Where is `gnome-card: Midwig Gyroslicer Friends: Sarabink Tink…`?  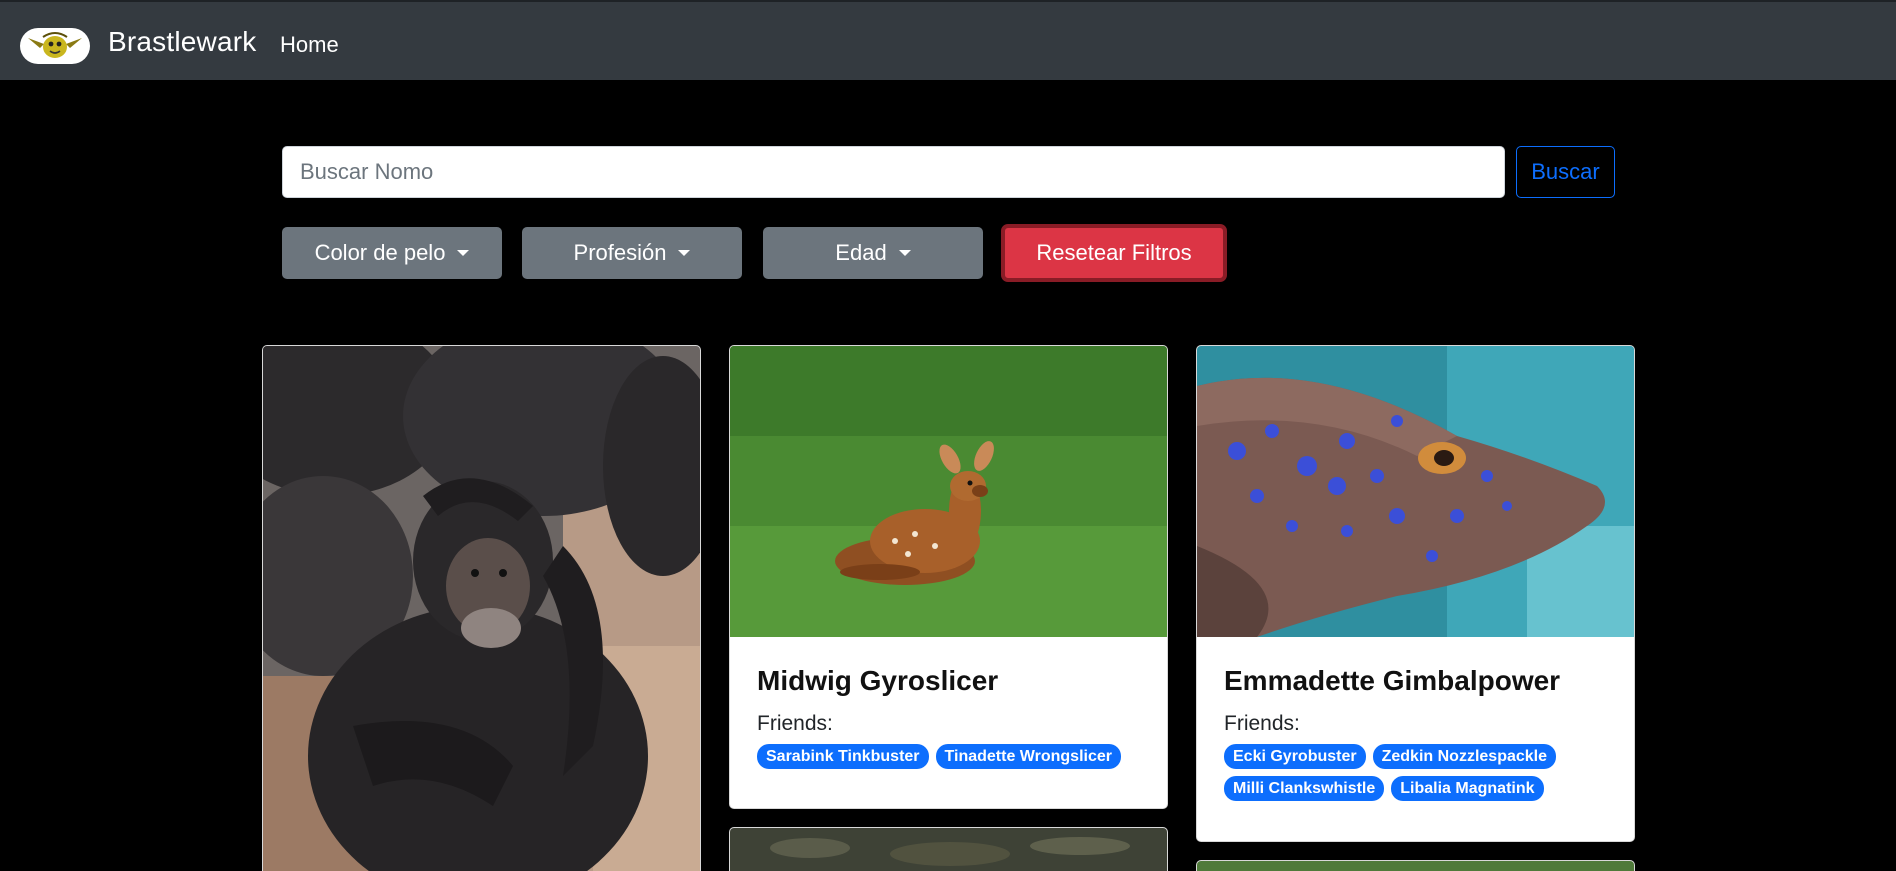 gnome-card: Midwig Gyroslicer Friends: Sarabink Tink… is located at coordinates (948, 577).